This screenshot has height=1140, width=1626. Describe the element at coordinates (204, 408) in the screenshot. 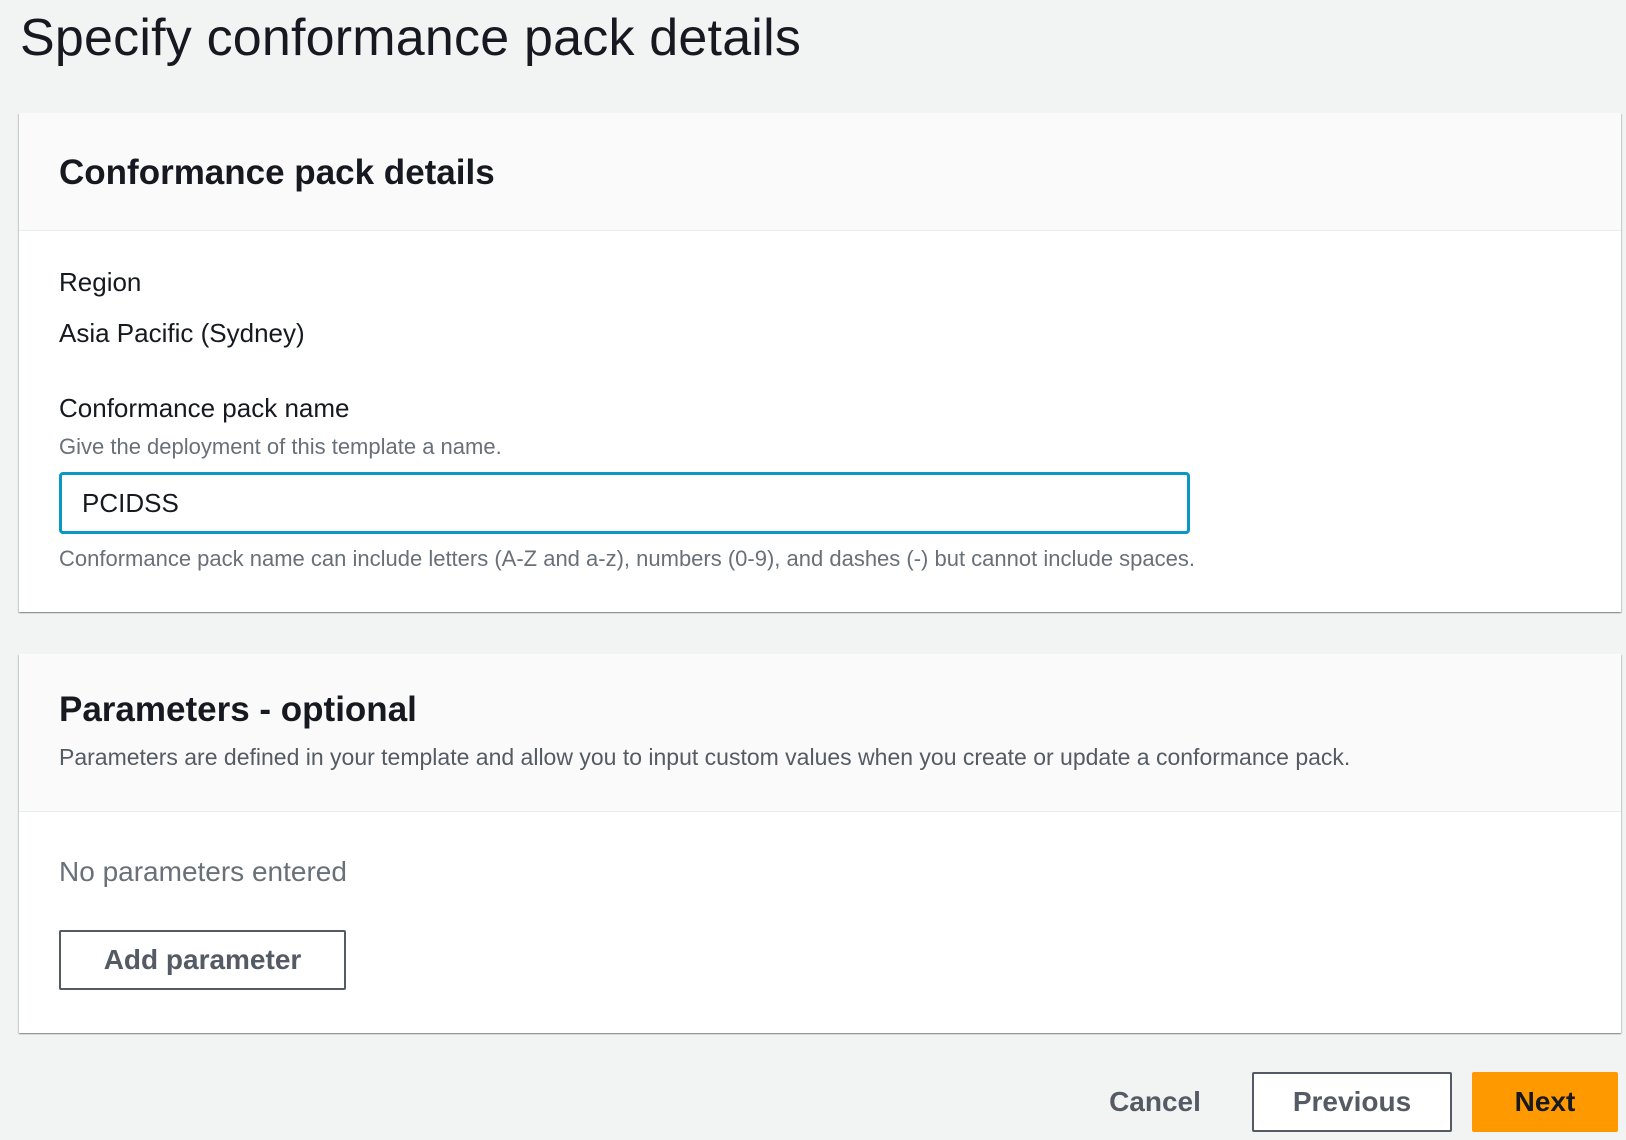

I see `name-label: Conformance pack name` at that location.